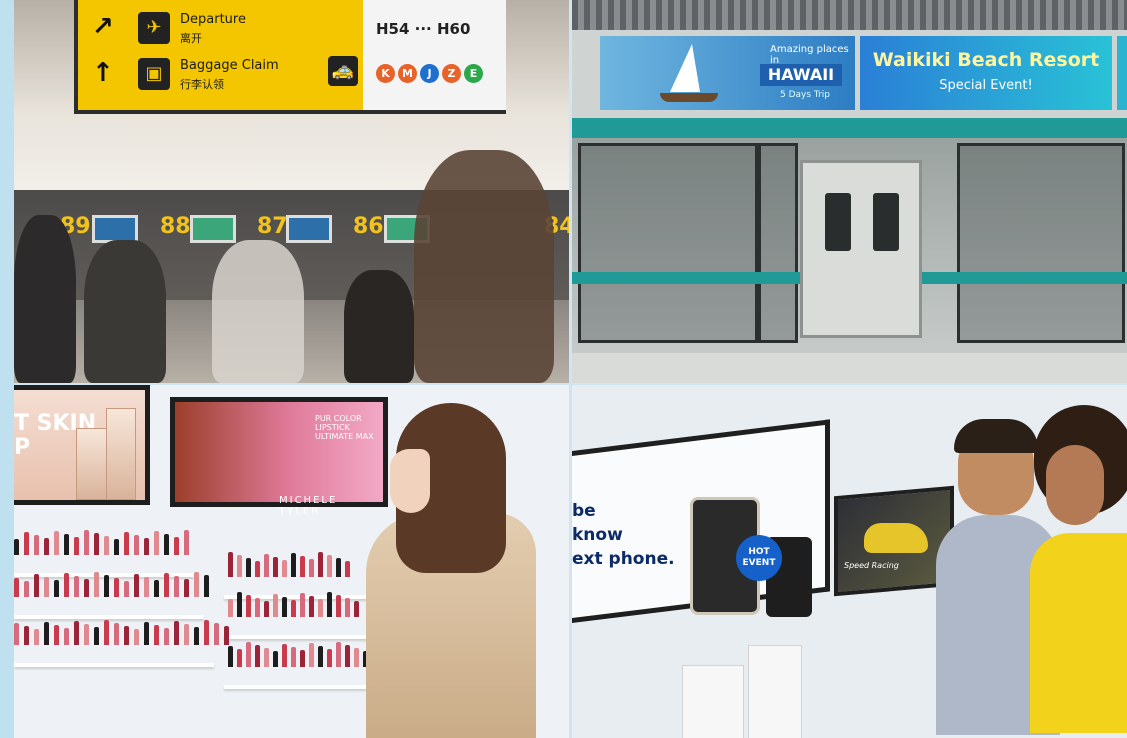 This screenshot has height=738, width=1127. I want to click on plane-icon: ✈, so click(154, 28).